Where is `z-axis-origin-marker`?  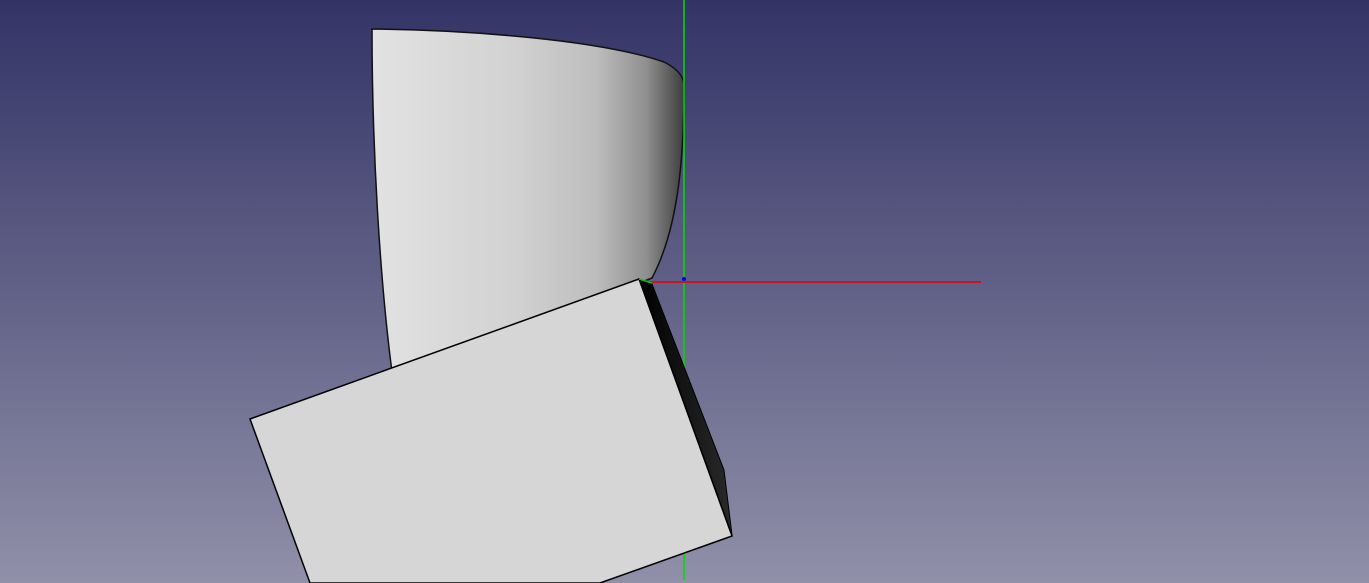 z-axis-origin-marker is located at coordinates (684, 279).